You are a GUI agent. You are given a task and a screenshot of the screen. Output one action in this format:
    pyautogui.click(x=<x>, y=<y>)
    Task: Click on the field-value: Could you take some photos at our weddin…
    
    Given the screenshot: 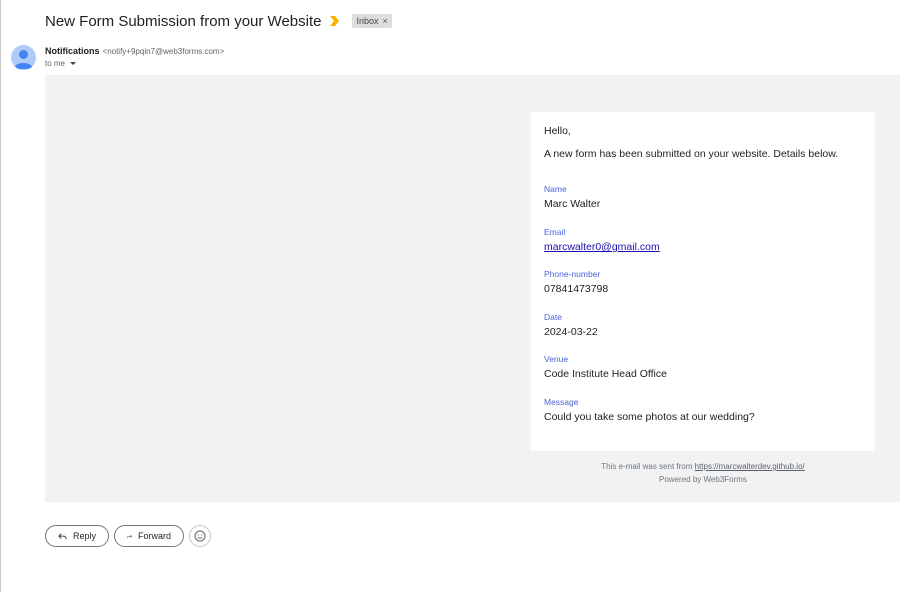 What is the action you would take?
    pyautogui.click(x=649, y=417)
    